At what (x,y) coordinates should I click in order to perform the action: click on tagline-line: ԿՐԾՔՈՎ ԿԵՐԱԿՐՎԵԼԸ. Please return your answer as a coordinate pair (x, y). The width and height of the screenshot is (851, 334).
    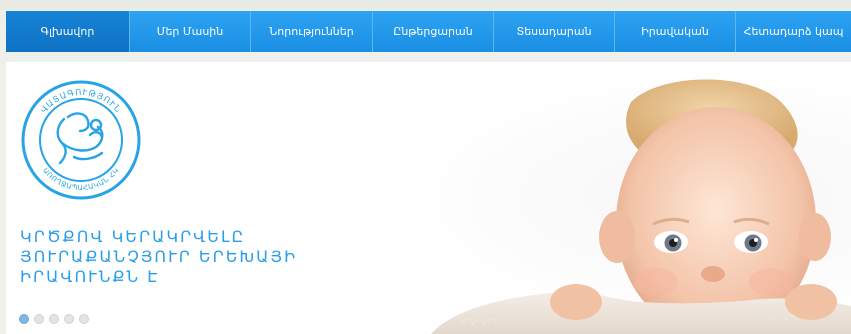
    Looking at the image, I should click on (133, 236).